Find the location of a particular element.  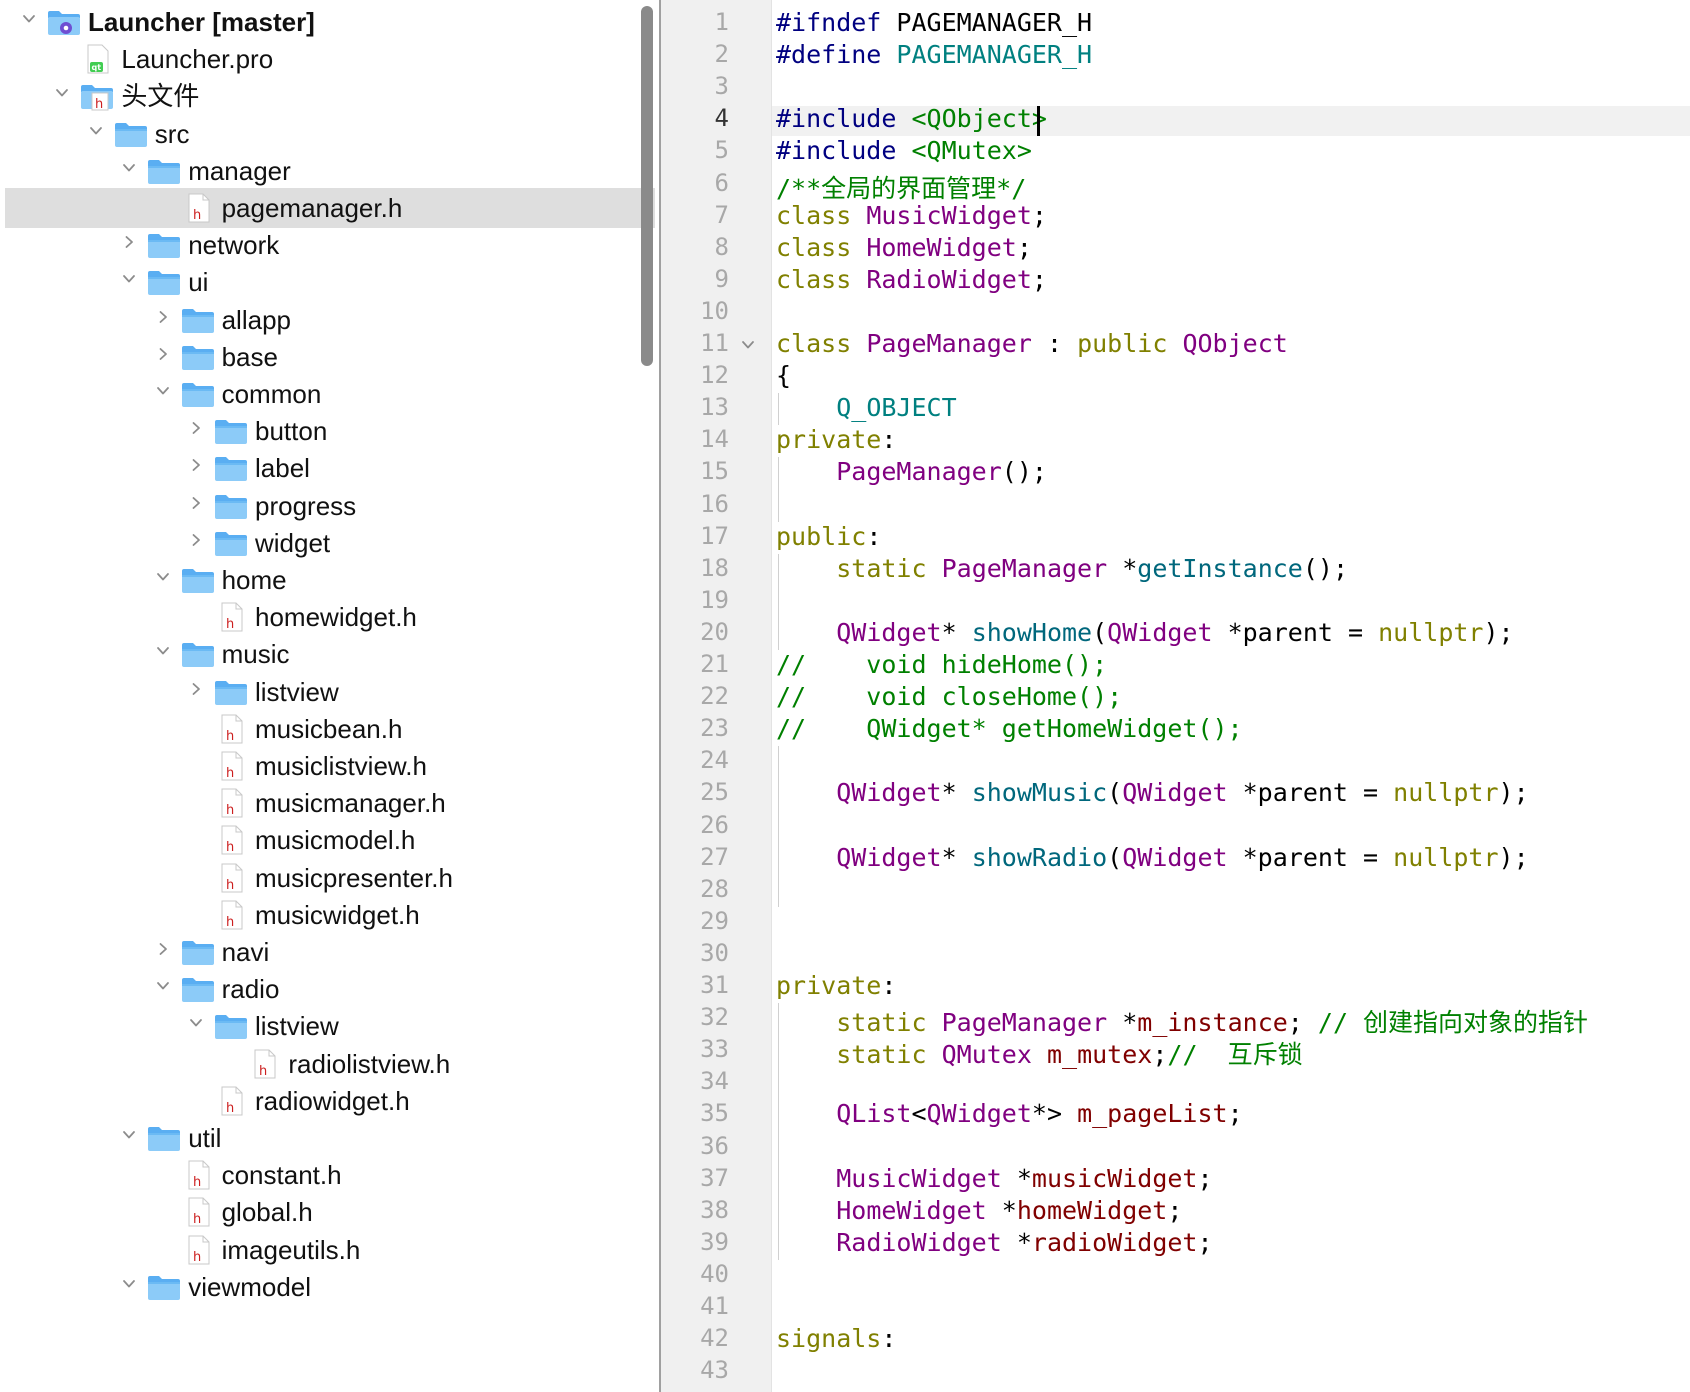

tree-item-label: global.h is located at coordinates (267, 1212).